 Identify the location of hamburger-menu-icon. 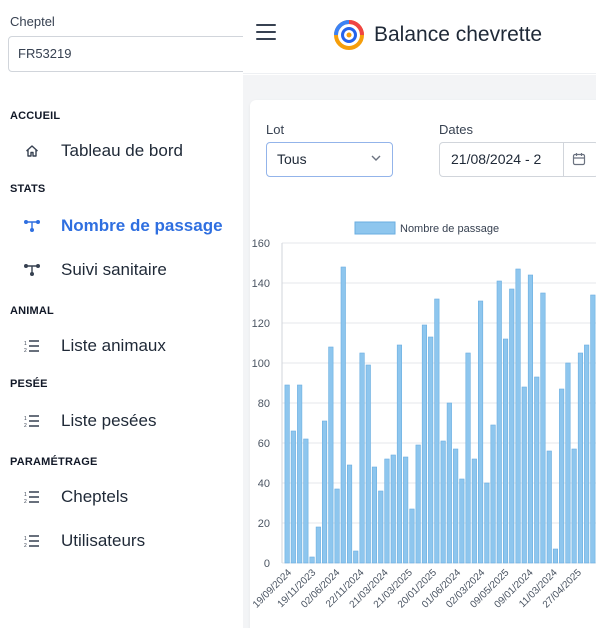
(266, 32).